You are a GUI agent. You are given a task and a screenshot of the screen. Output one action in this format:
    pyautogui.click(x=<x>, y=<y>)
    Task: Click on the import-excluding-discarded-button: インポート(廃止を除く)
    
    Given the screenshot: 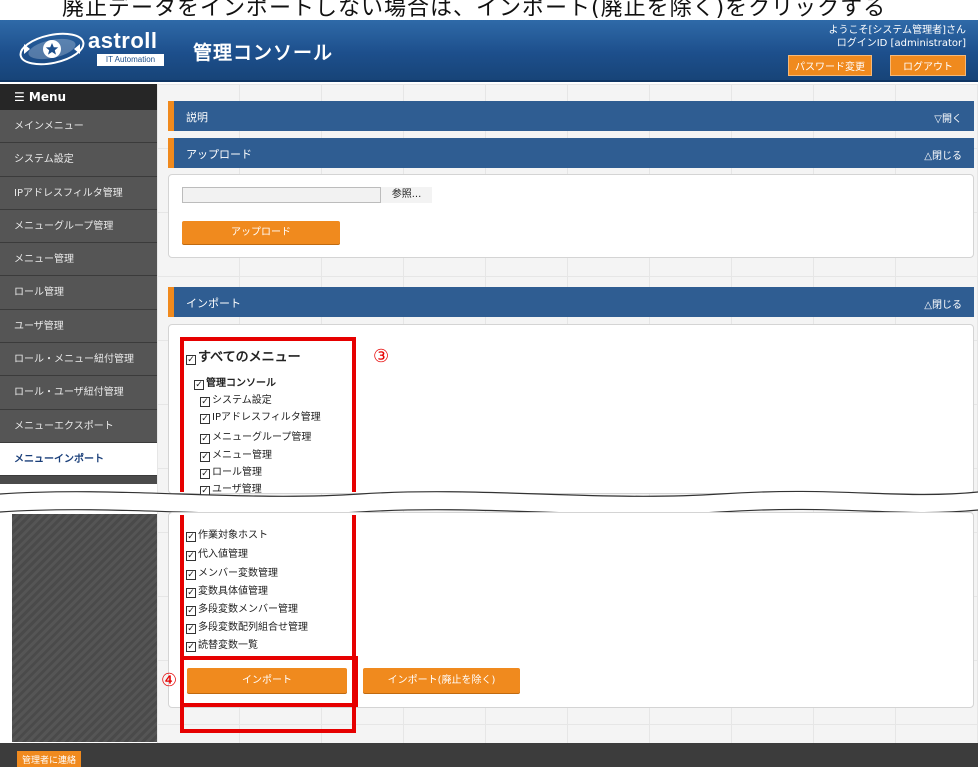 What is the action you would take?
    pyautogui.click(x=441, y=680)
    